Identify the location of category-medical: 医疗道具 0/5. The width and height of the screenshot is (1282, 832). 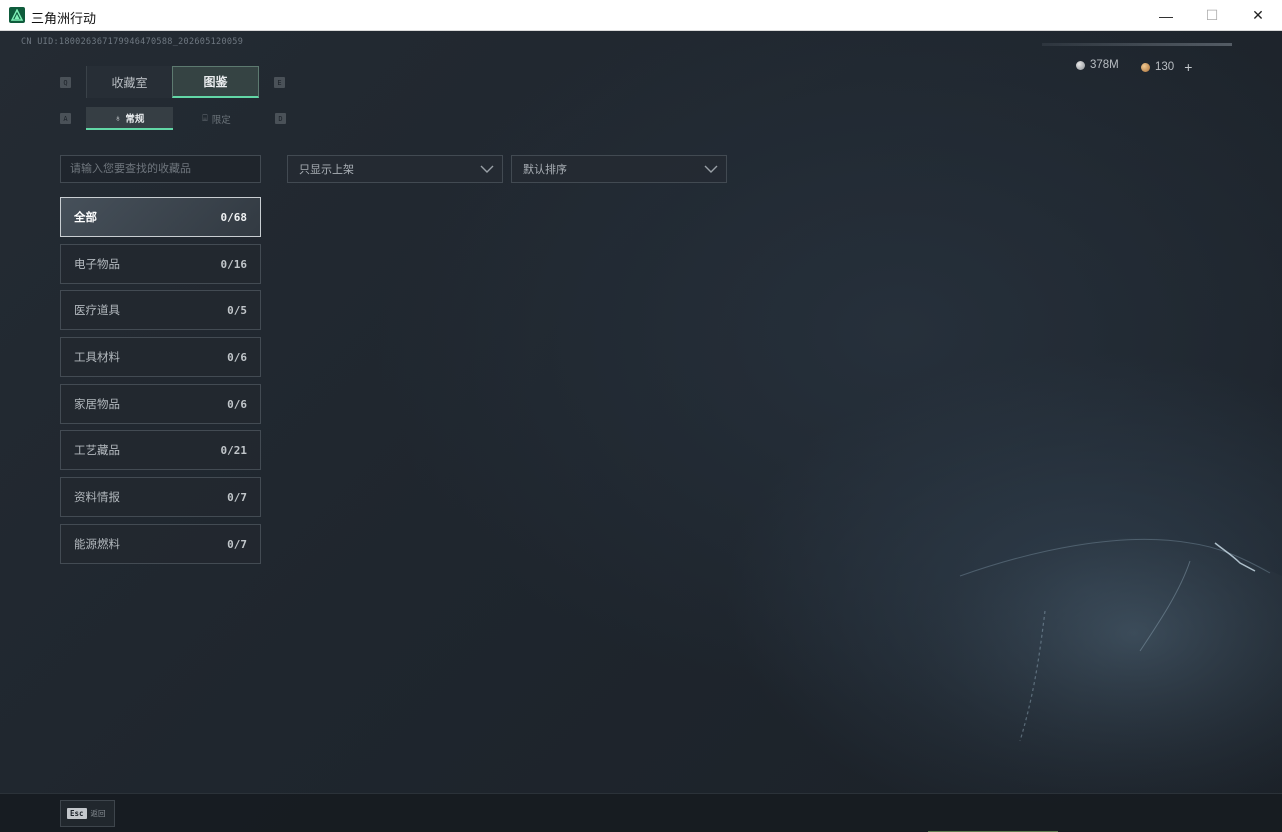
(160, 310).